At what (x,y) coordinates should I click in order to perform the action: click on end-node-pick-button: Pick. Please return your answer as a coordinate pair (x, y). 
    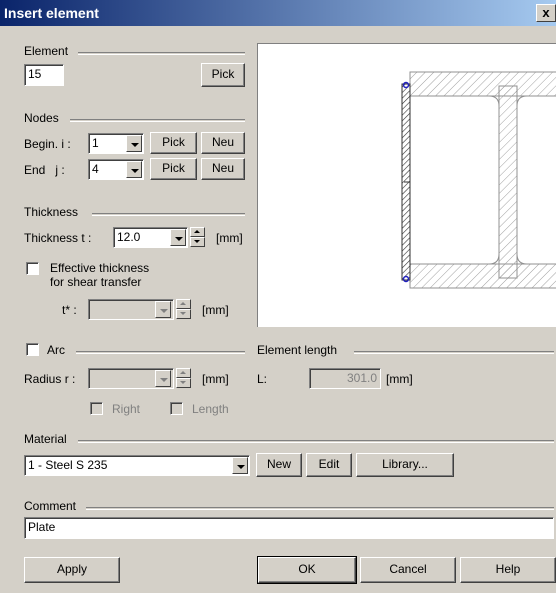
    Looking at the image, I should click on (173, 169).